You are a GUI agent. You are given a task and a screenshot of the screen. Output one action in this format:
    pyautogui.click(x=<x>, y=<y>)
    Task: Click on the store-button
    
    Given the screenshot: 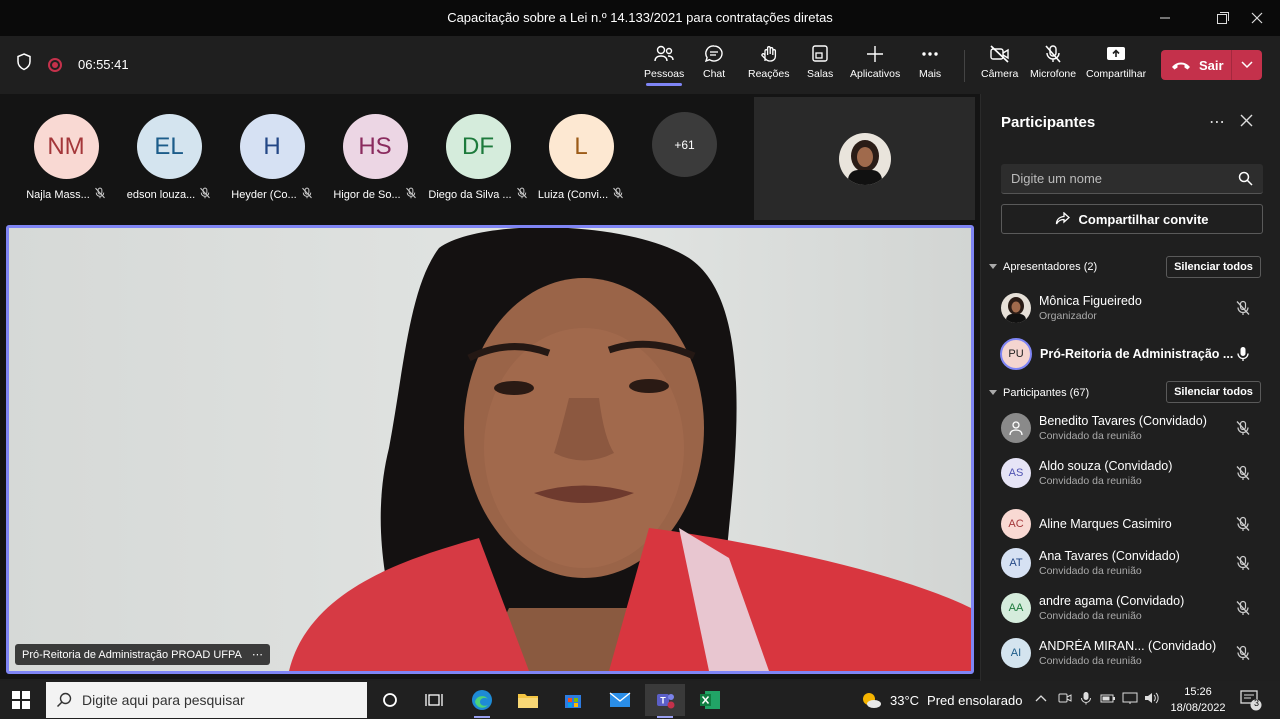 What is the action you would take?
    pyautogui.click(x=573, y=700)
    